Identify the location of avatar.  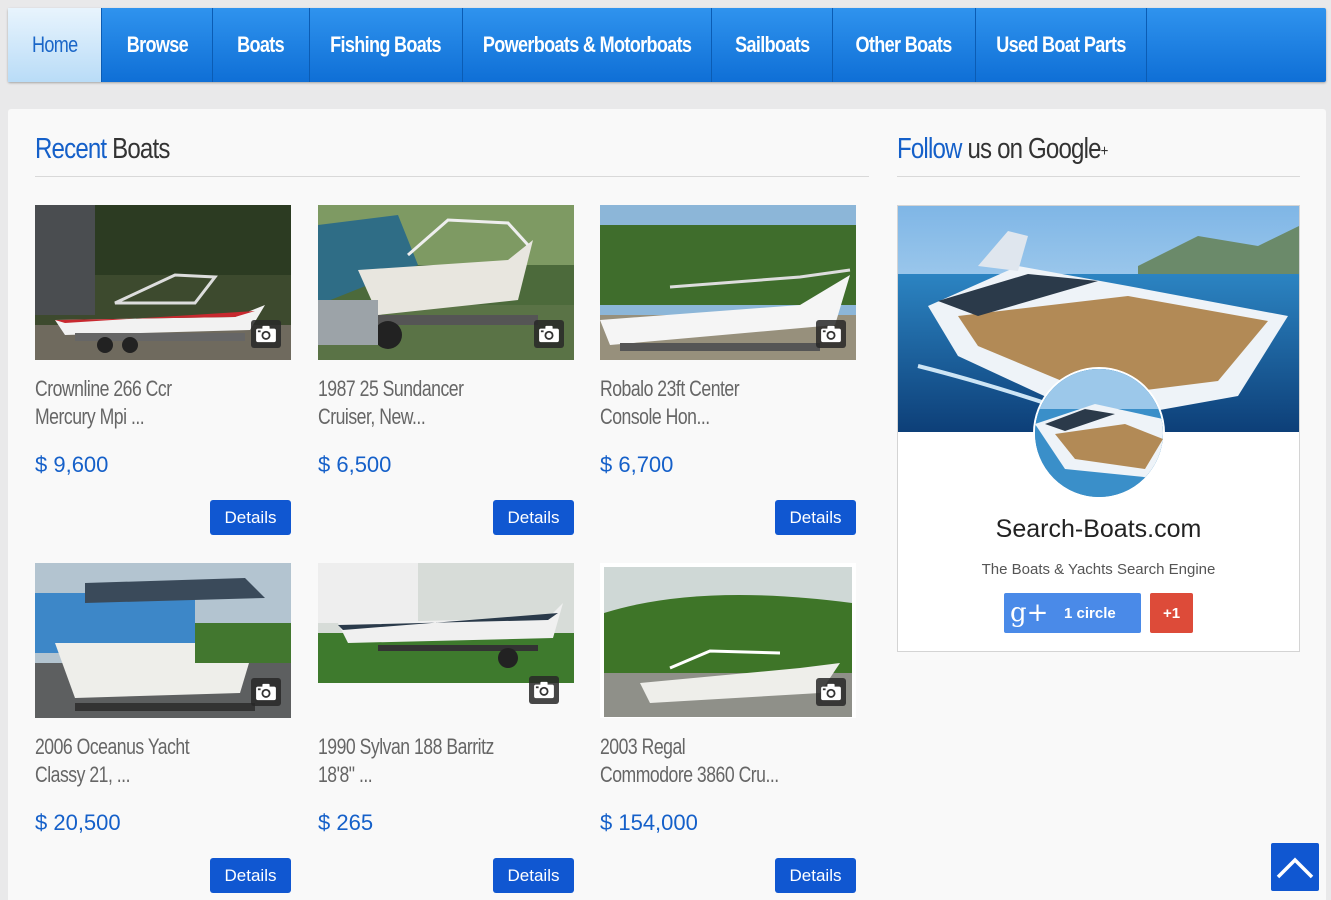
(1099, 433).